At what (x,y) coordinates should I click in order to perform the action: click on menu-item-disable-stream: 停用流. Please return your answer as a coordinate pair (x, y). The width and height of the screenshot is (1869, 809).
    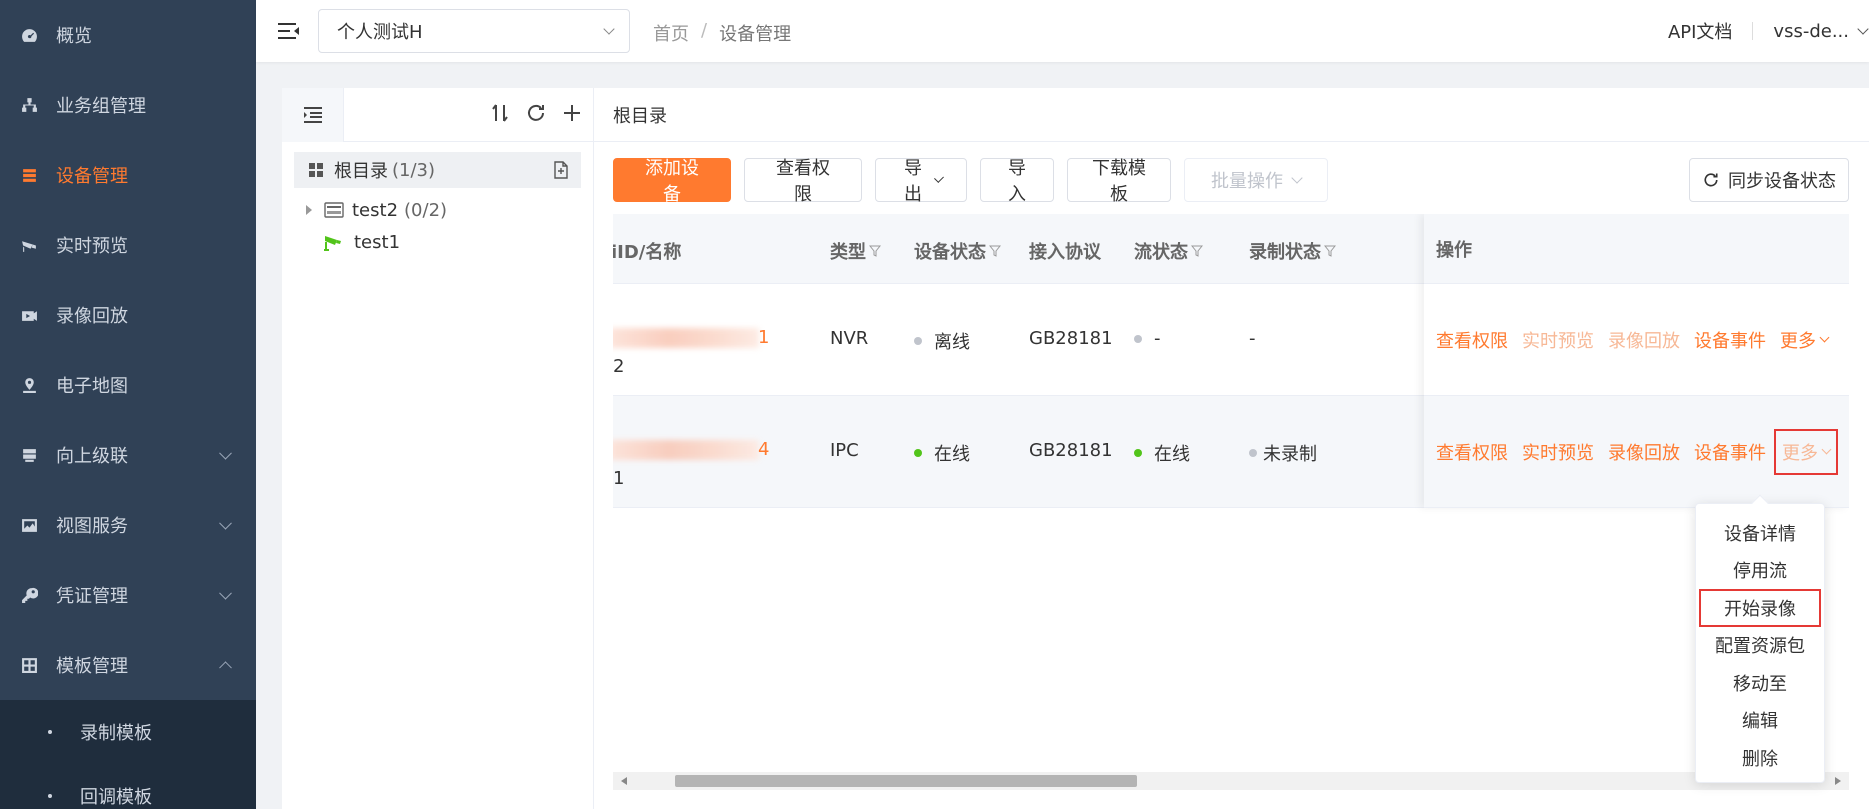
    Looking at the image, I should click on (1760, 571).